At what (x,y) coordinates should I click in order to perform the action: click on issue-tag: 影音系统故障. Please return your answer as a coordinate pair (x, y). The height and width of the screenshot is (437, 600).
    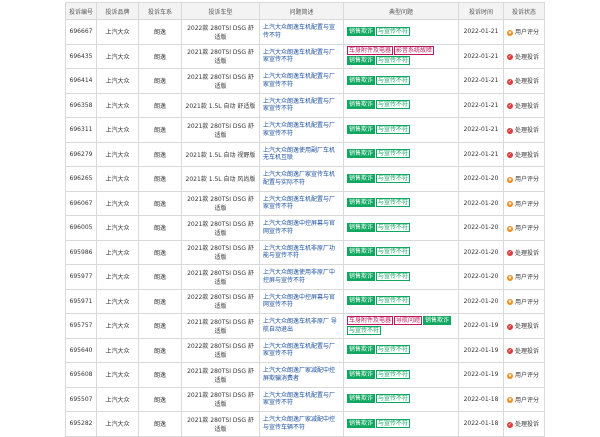
    Looking at the image, I should click on (414, 51).